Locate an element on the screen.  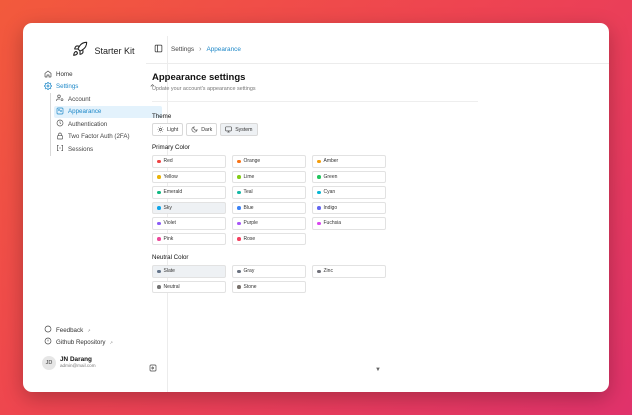
palette-icon is located at coordinates (60, 112).